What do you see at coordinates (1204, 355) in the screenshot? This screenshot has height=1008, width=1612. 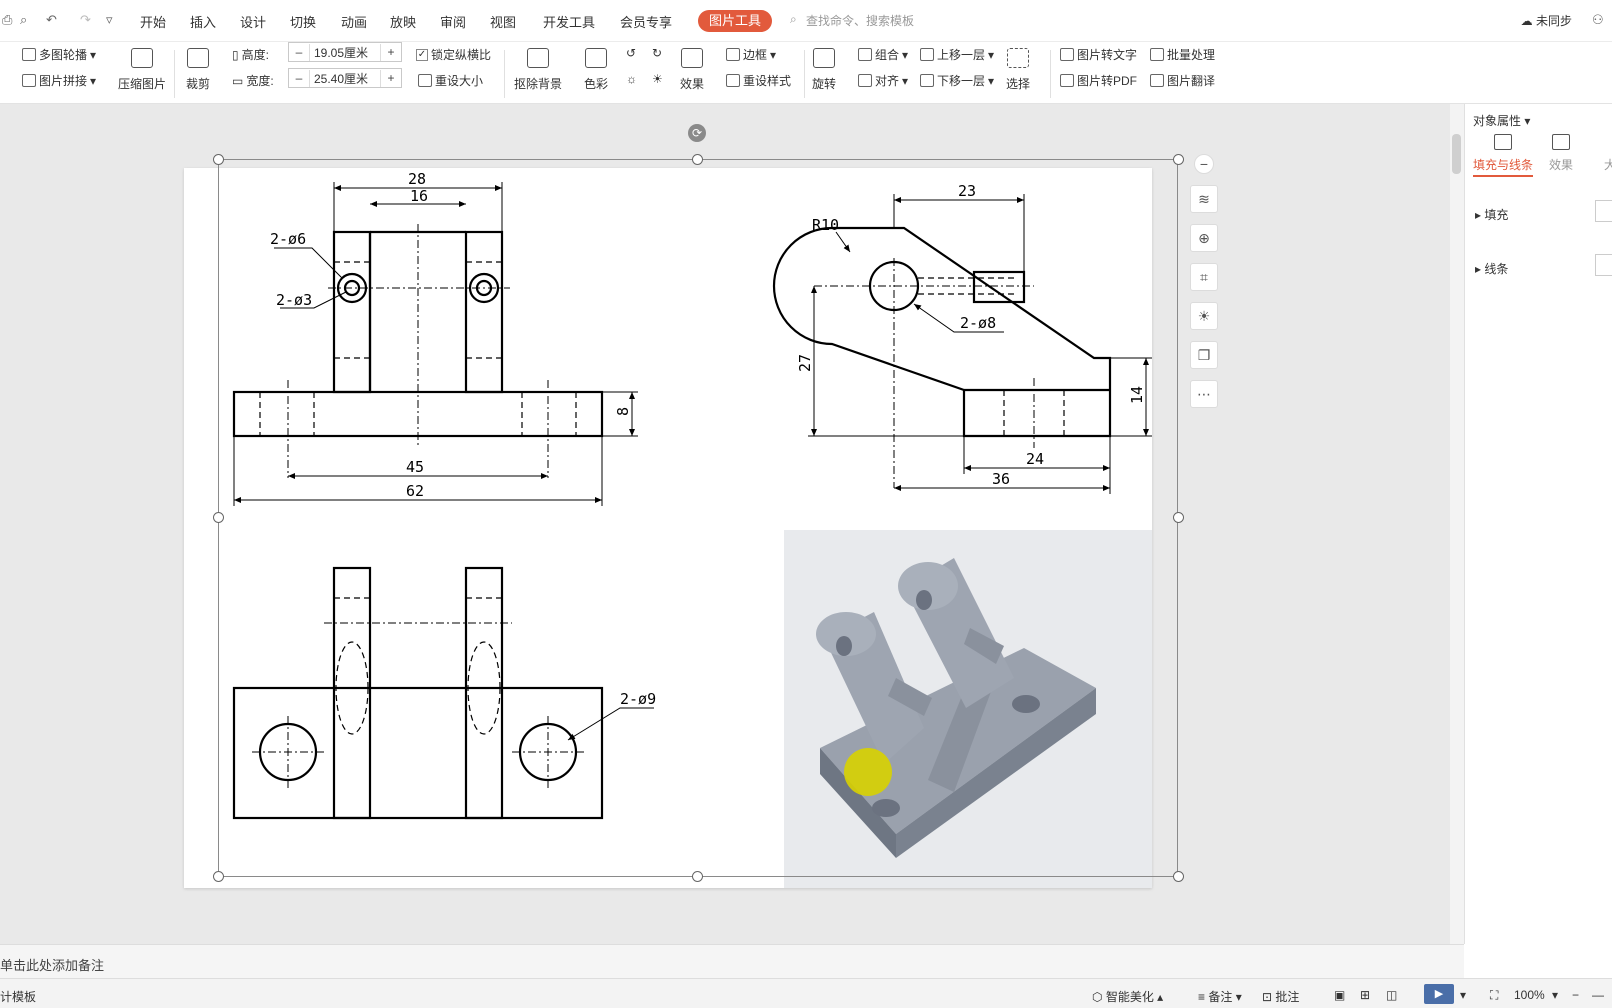 I see `copy-image-icon: ❐` at bounding box center [1204, 355].